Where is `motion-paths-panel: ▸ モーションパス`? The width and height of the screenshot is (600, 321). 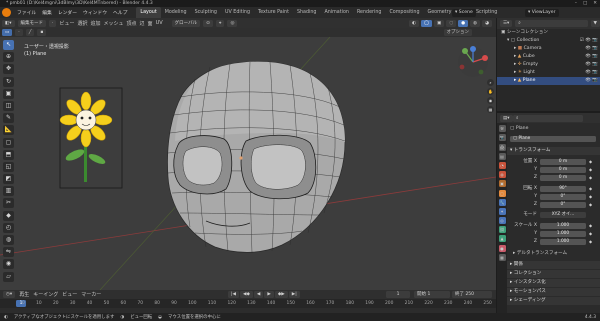 motion-paths-panel: ▸ モーションパス is located at coordinates (553, 292).